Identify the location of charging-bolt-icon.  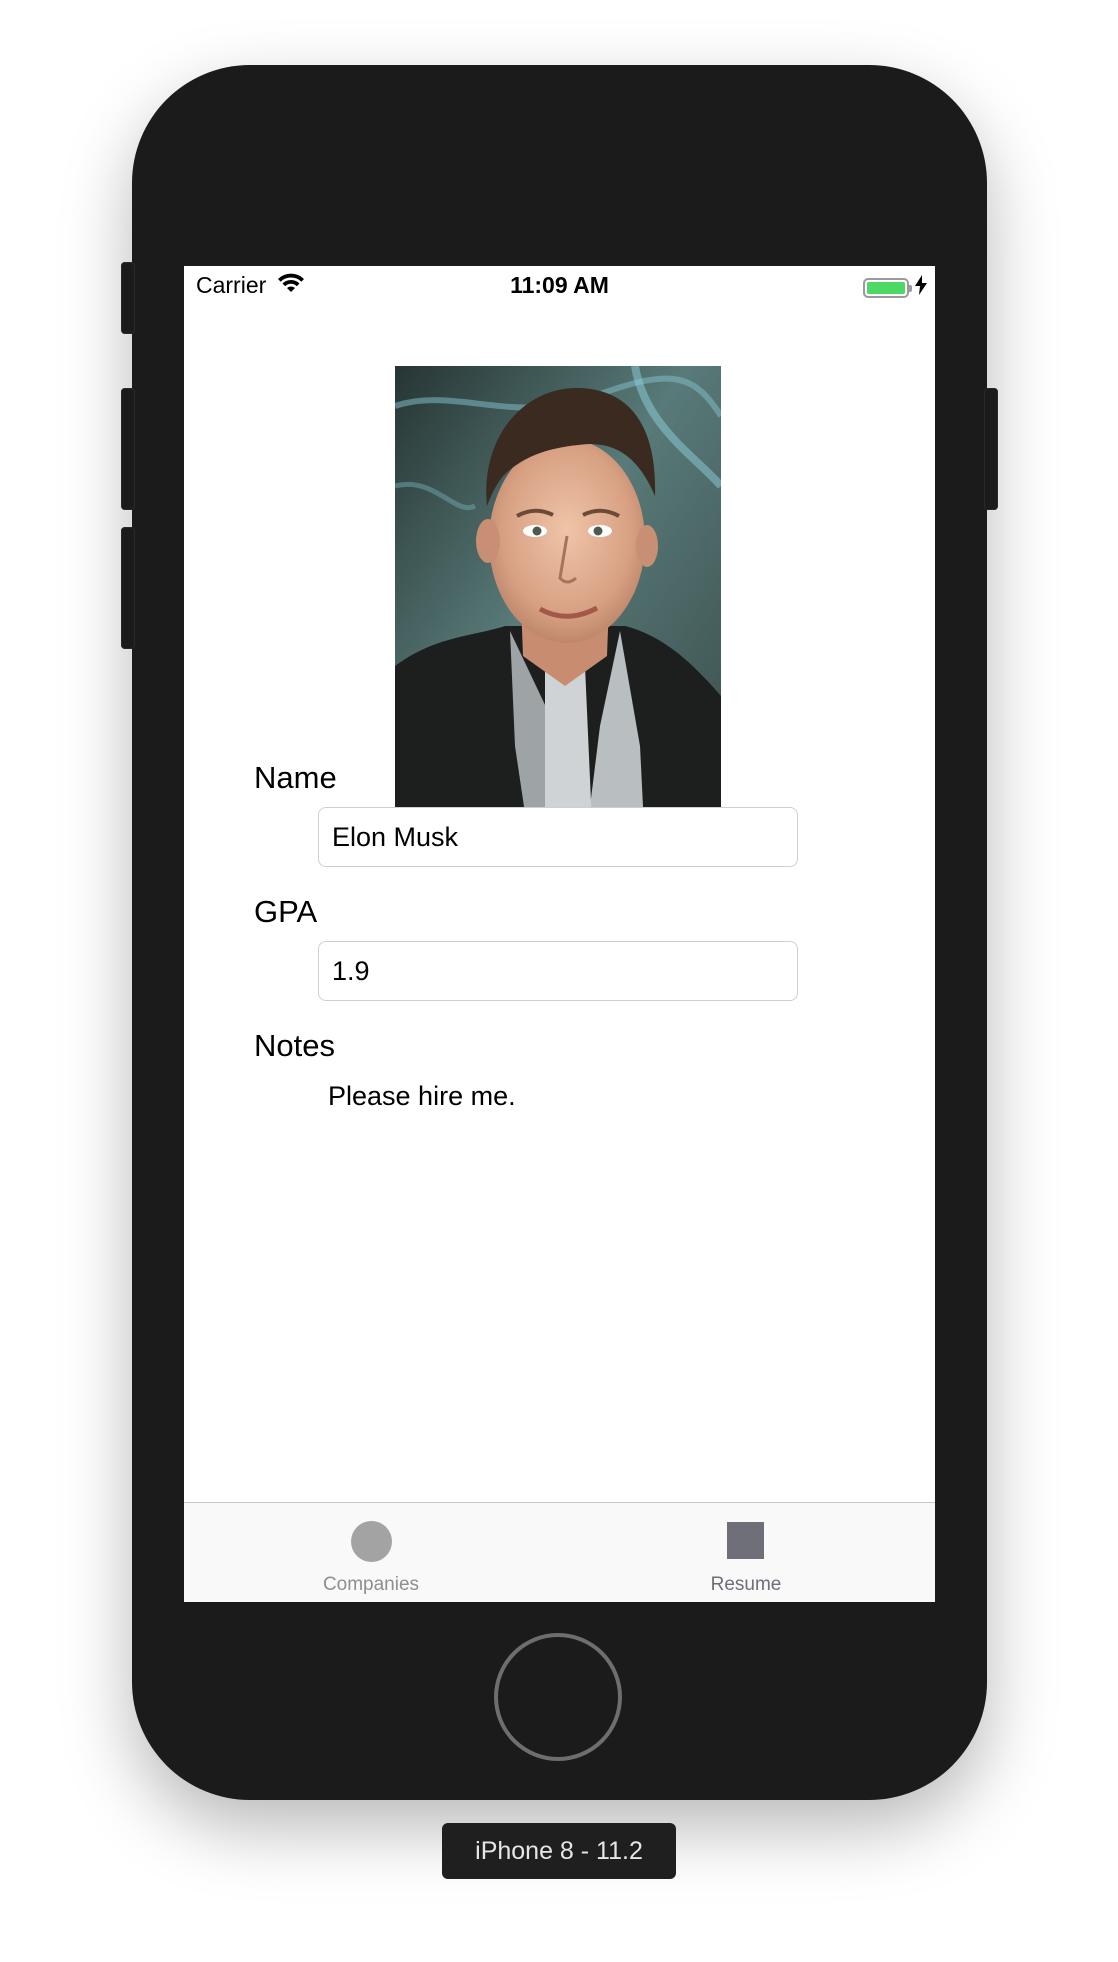
(921, 287).